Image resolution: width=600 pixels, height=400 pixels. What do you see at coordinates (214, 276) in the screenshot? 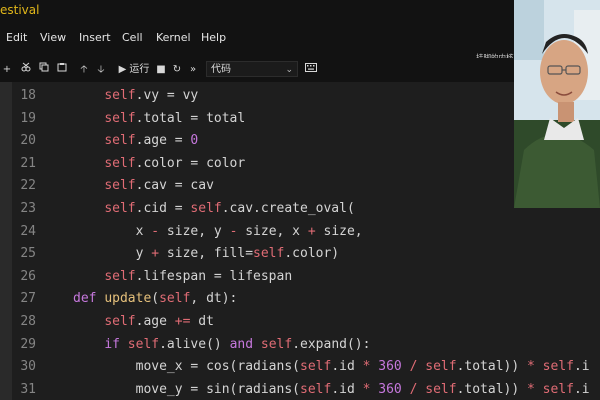
I see `code-token: .lifespan = lifespan` at bounding box center [214, 276].